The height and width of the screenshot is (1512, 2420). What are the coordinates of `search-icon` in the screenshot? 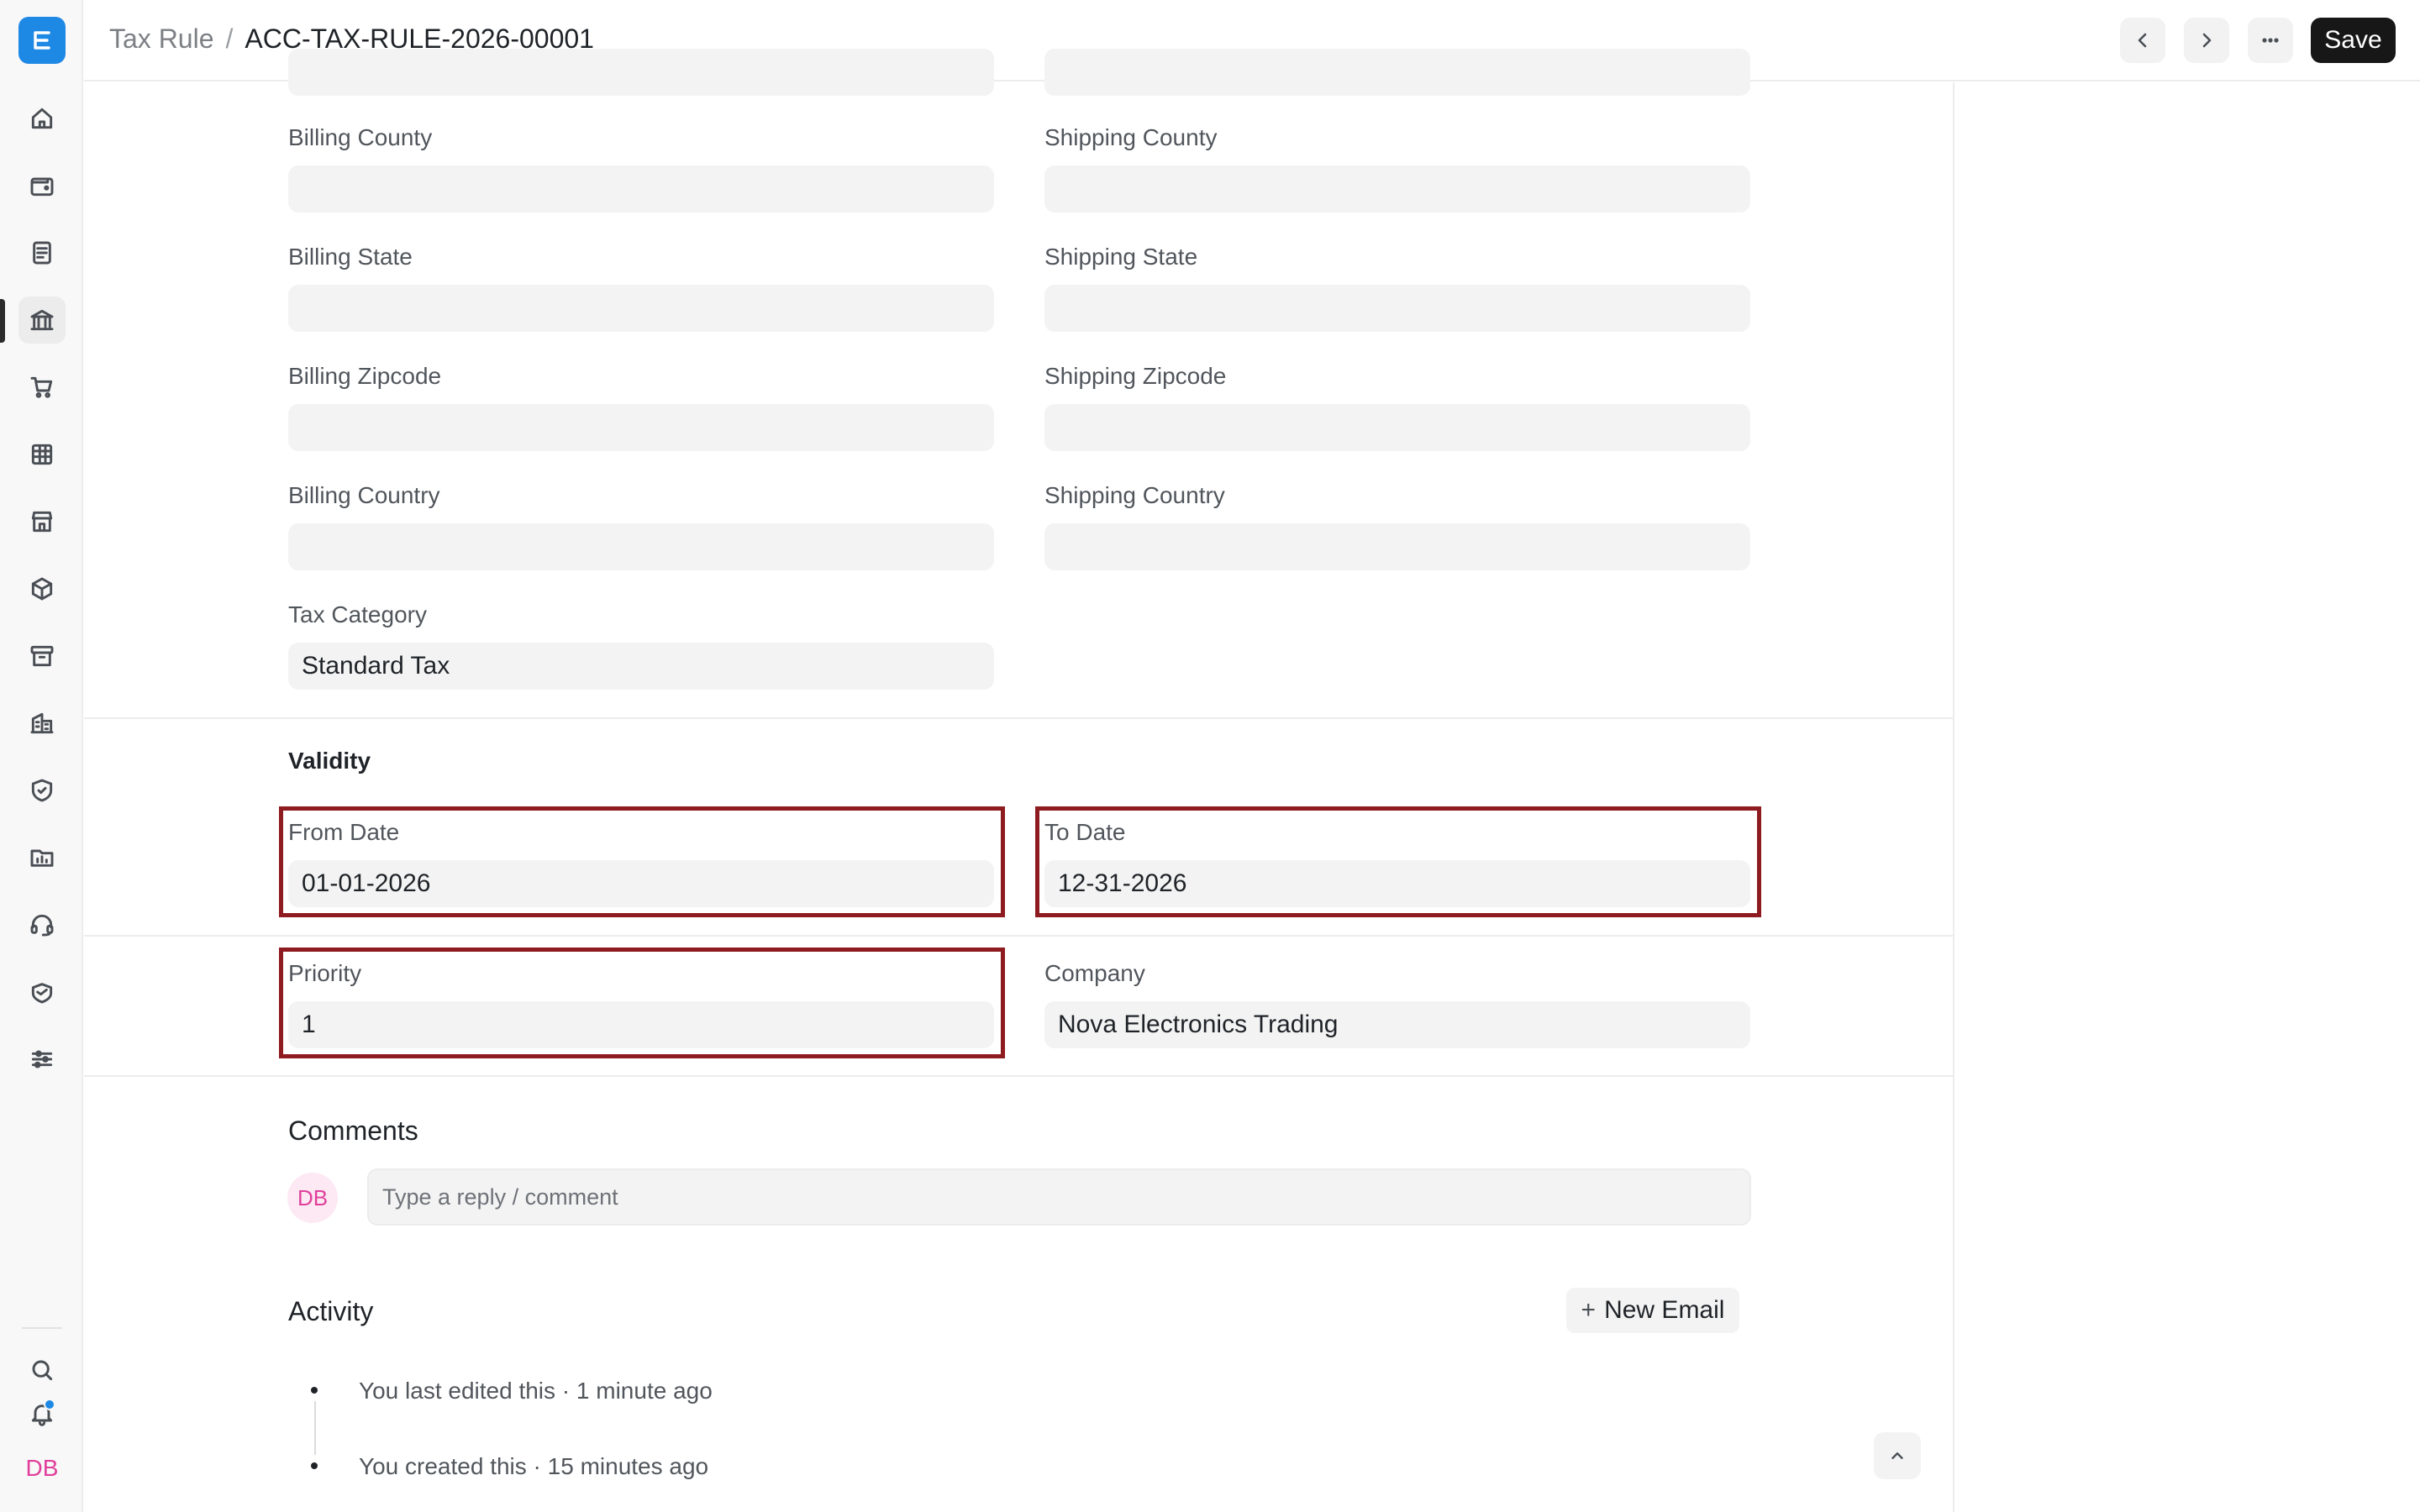 It's located at (42, 1370).